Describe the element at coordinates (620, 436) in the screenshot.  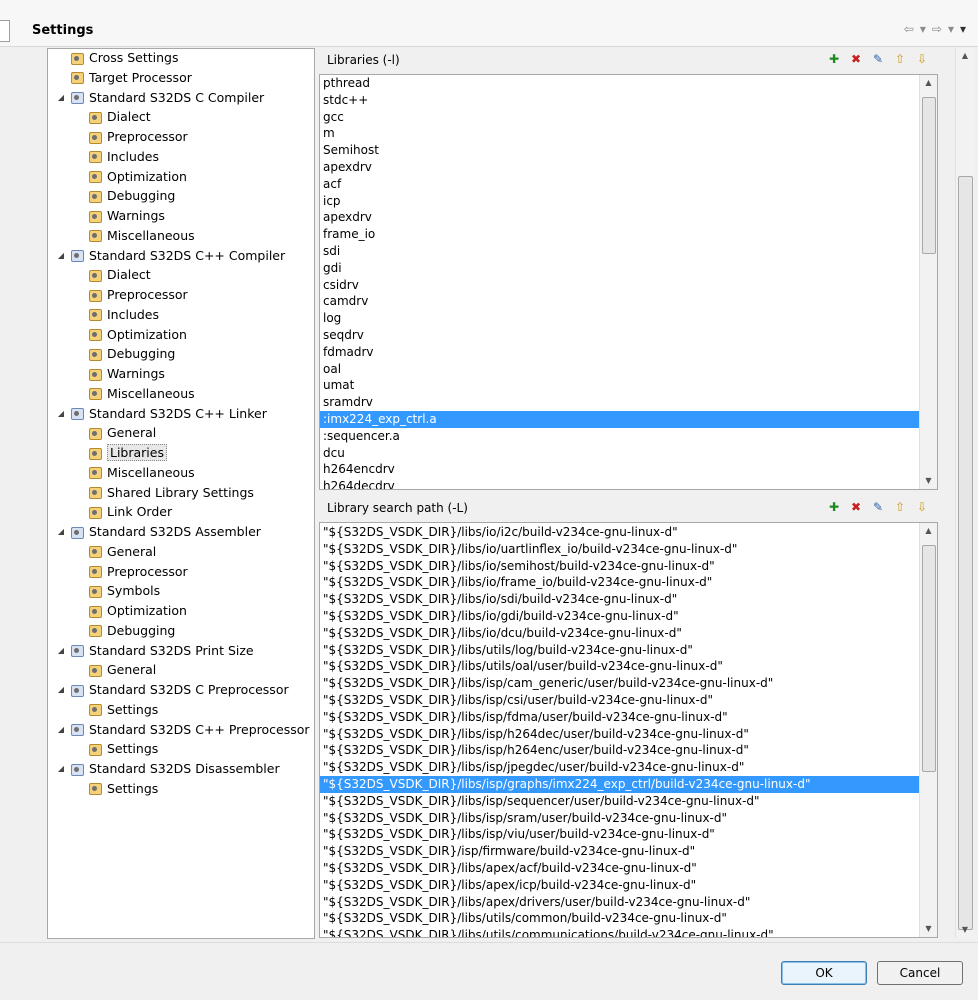
I see `list-item: :sequencer.a` at that location.